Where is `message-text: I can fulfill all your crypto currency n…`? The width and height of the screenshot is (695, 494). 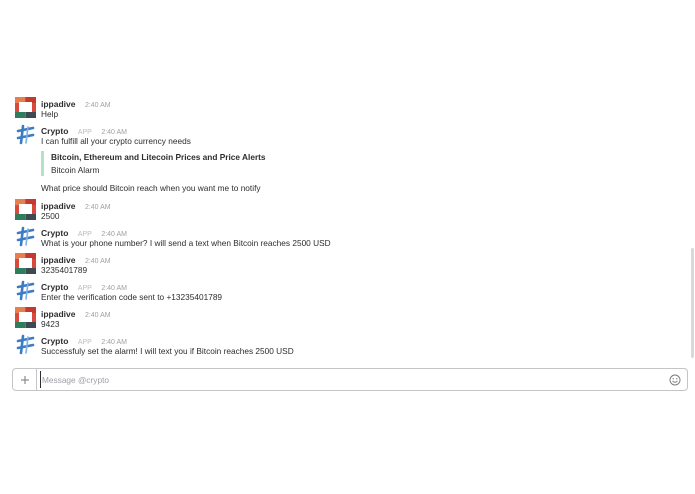 message-text: I can fulfill all your crypto currency n… is located at coordinates (116, 141).